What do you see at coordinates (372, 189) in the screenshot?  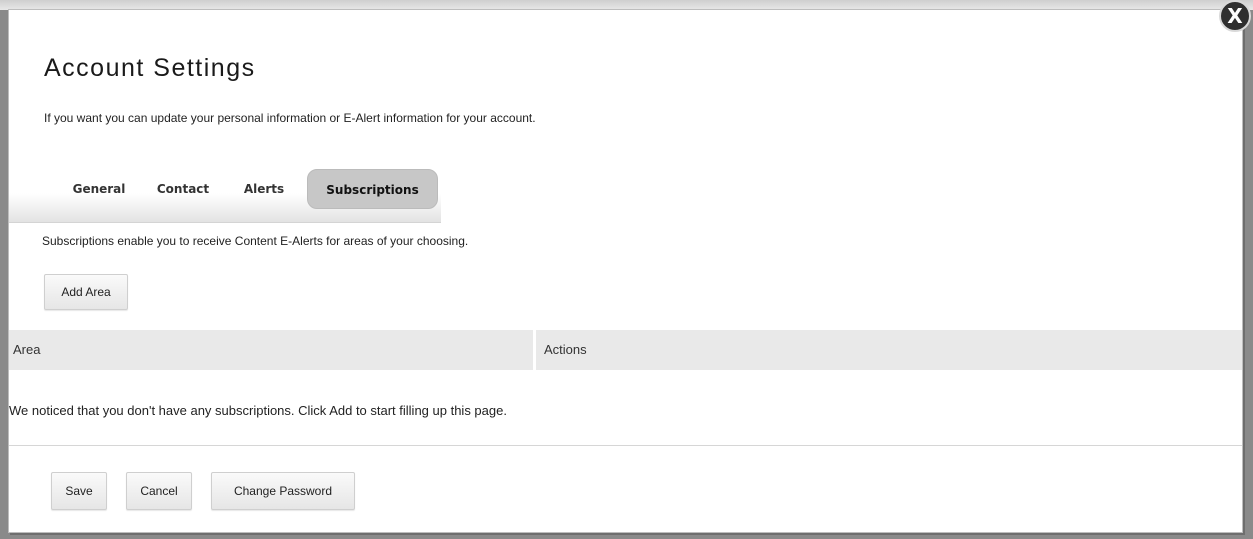 I see `tab-subscriptions: Subscriptions` at bounding box center [372, 189].